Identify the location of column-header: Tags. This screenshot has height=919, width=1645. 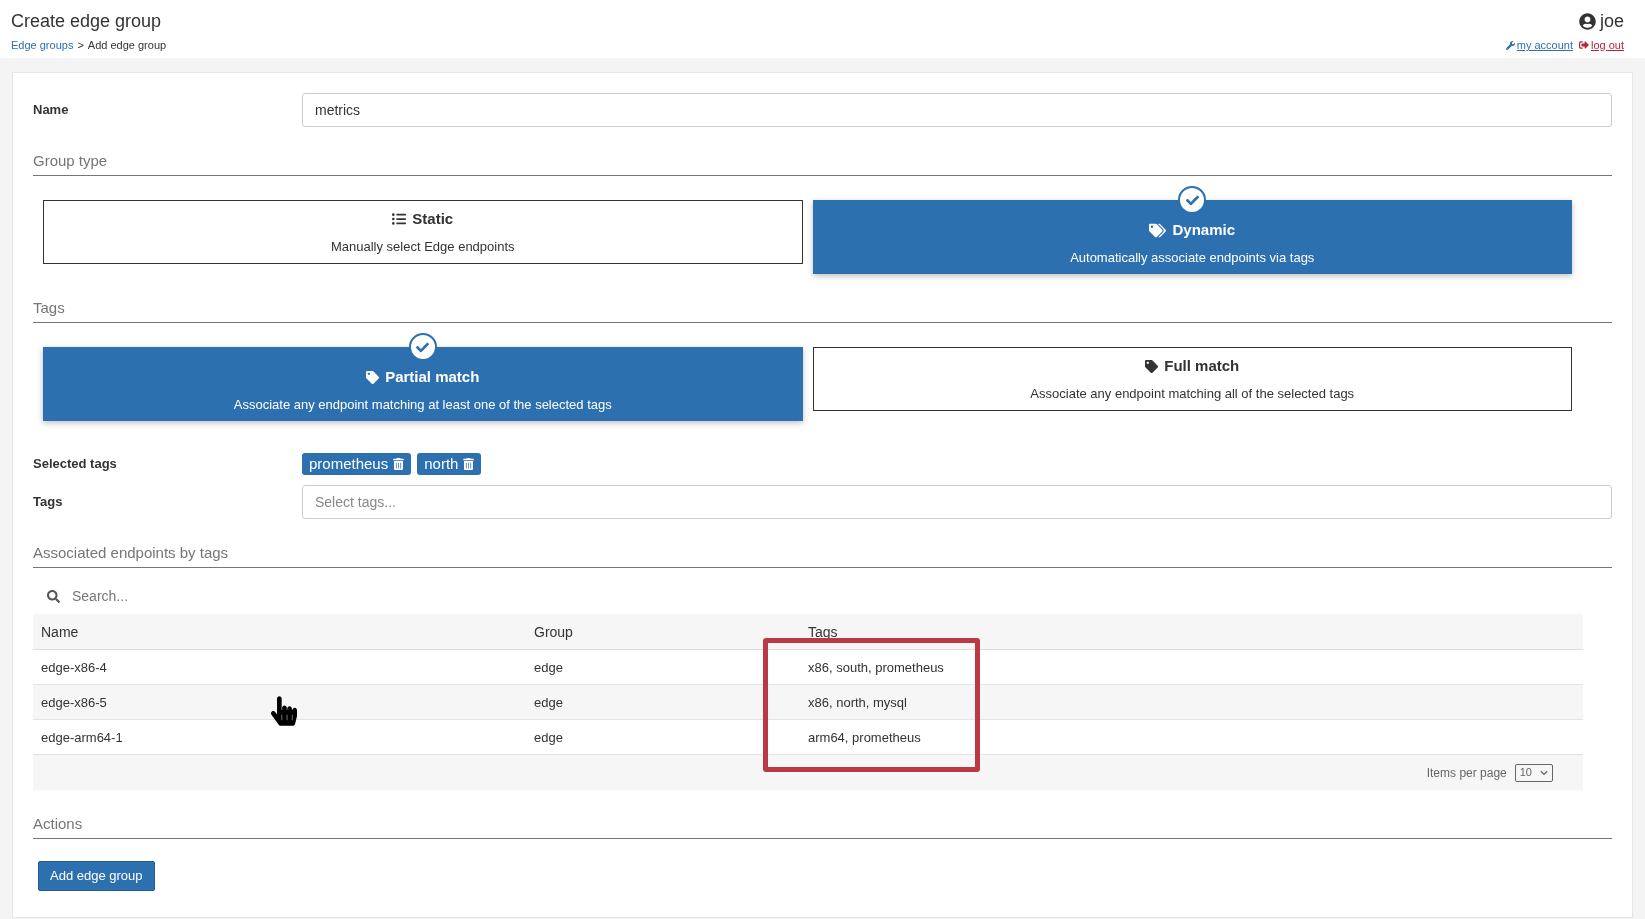
(823, 631).